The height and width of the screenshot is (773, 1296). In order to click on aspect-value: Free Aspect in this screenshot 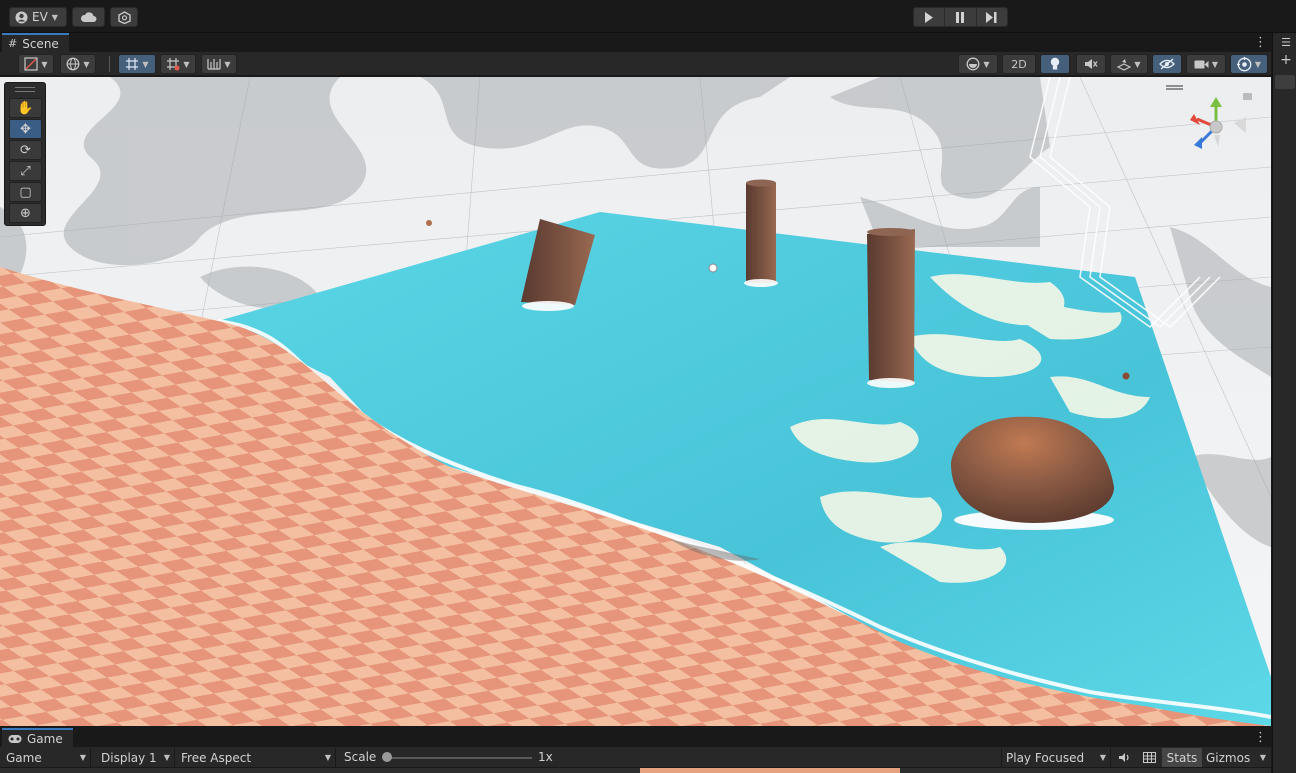, I will do `click(216, 757)`.